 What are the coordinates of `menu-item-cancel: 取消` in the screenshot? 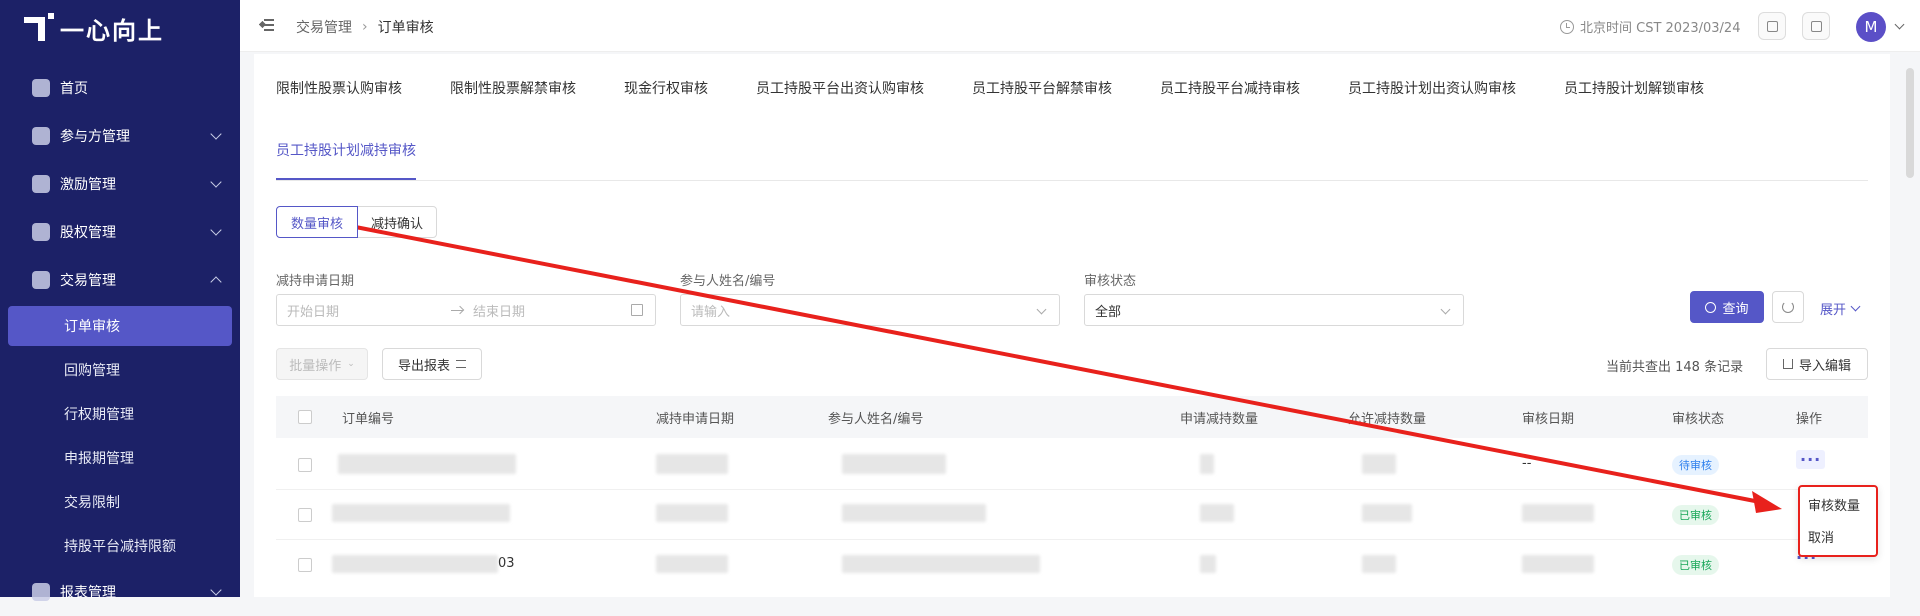 It's located at (1821, 536).